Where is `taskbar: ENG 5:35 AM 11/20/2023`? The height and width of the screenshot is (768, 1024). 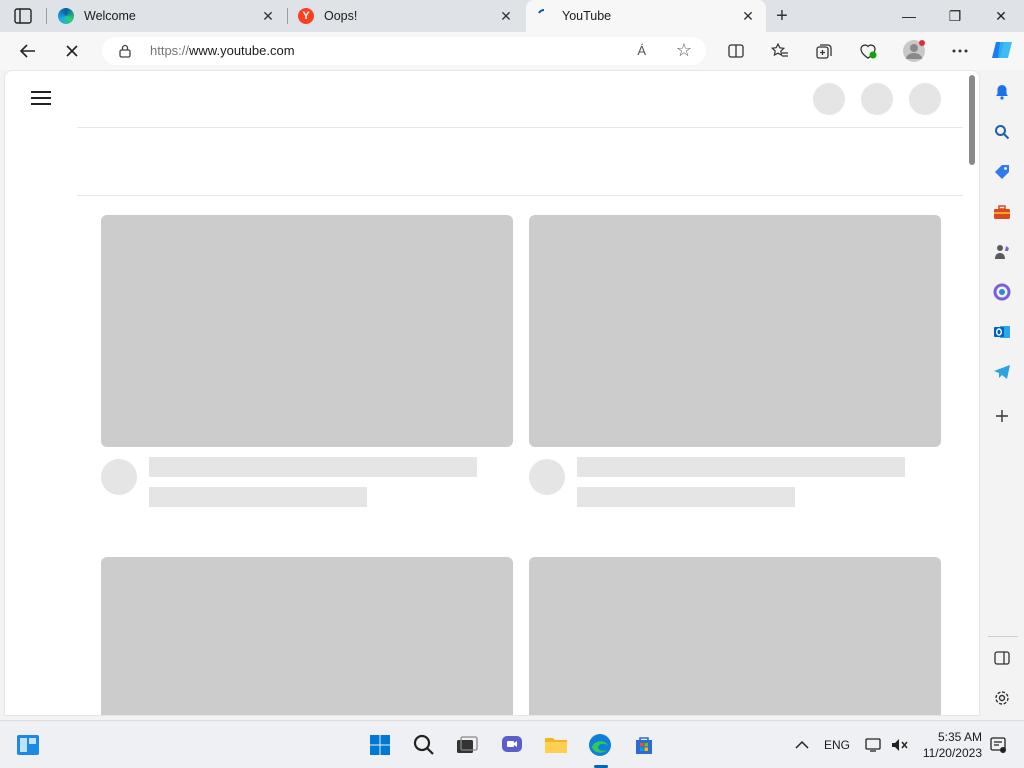 taskbar: ENG 5:35 AM 11/20/2023 is located at coordinates (512, 744).